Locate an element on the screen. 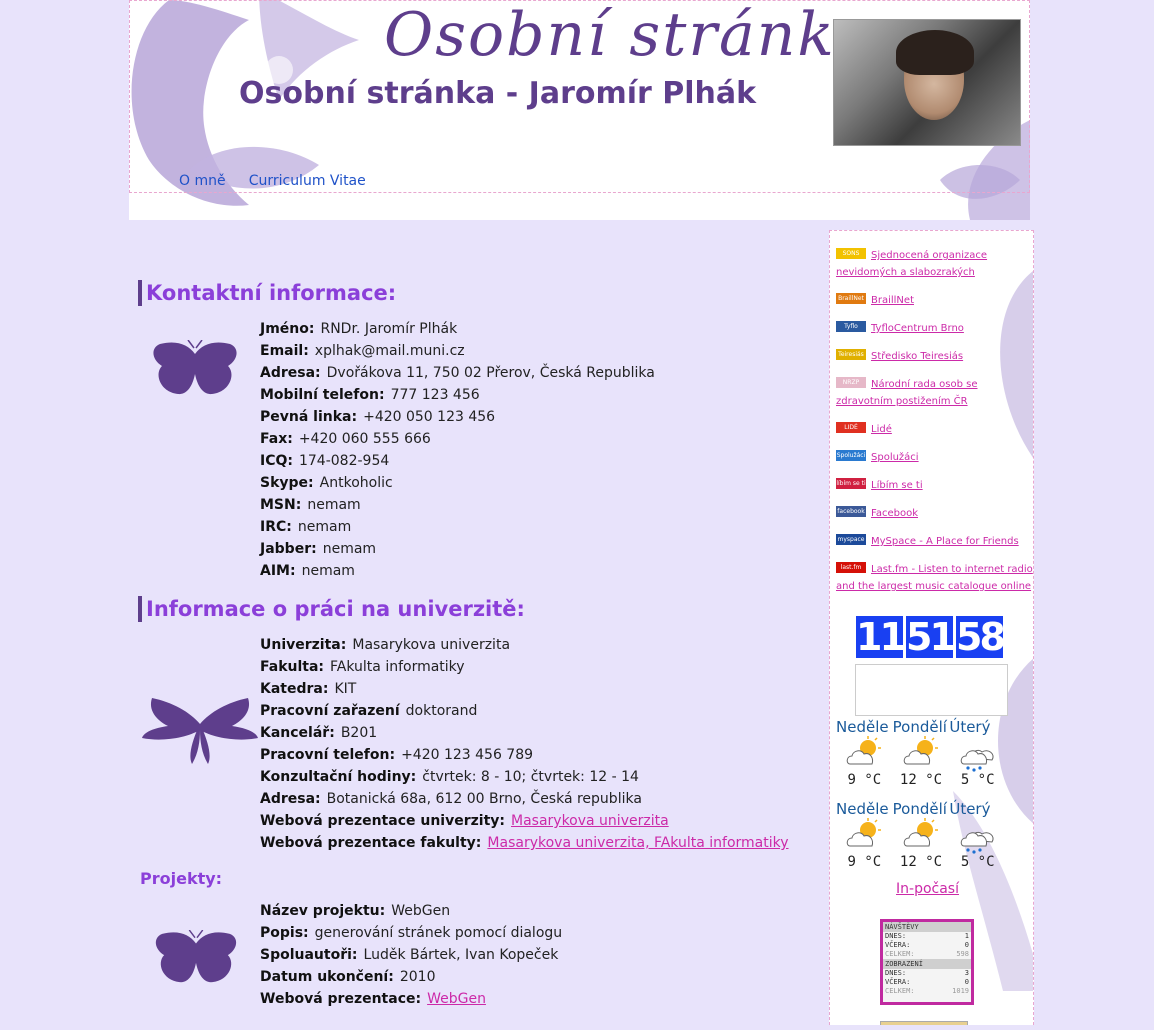 The width and height of the screenshot is (1154, 1030). profile-photo is located at coordinates (927, 82).